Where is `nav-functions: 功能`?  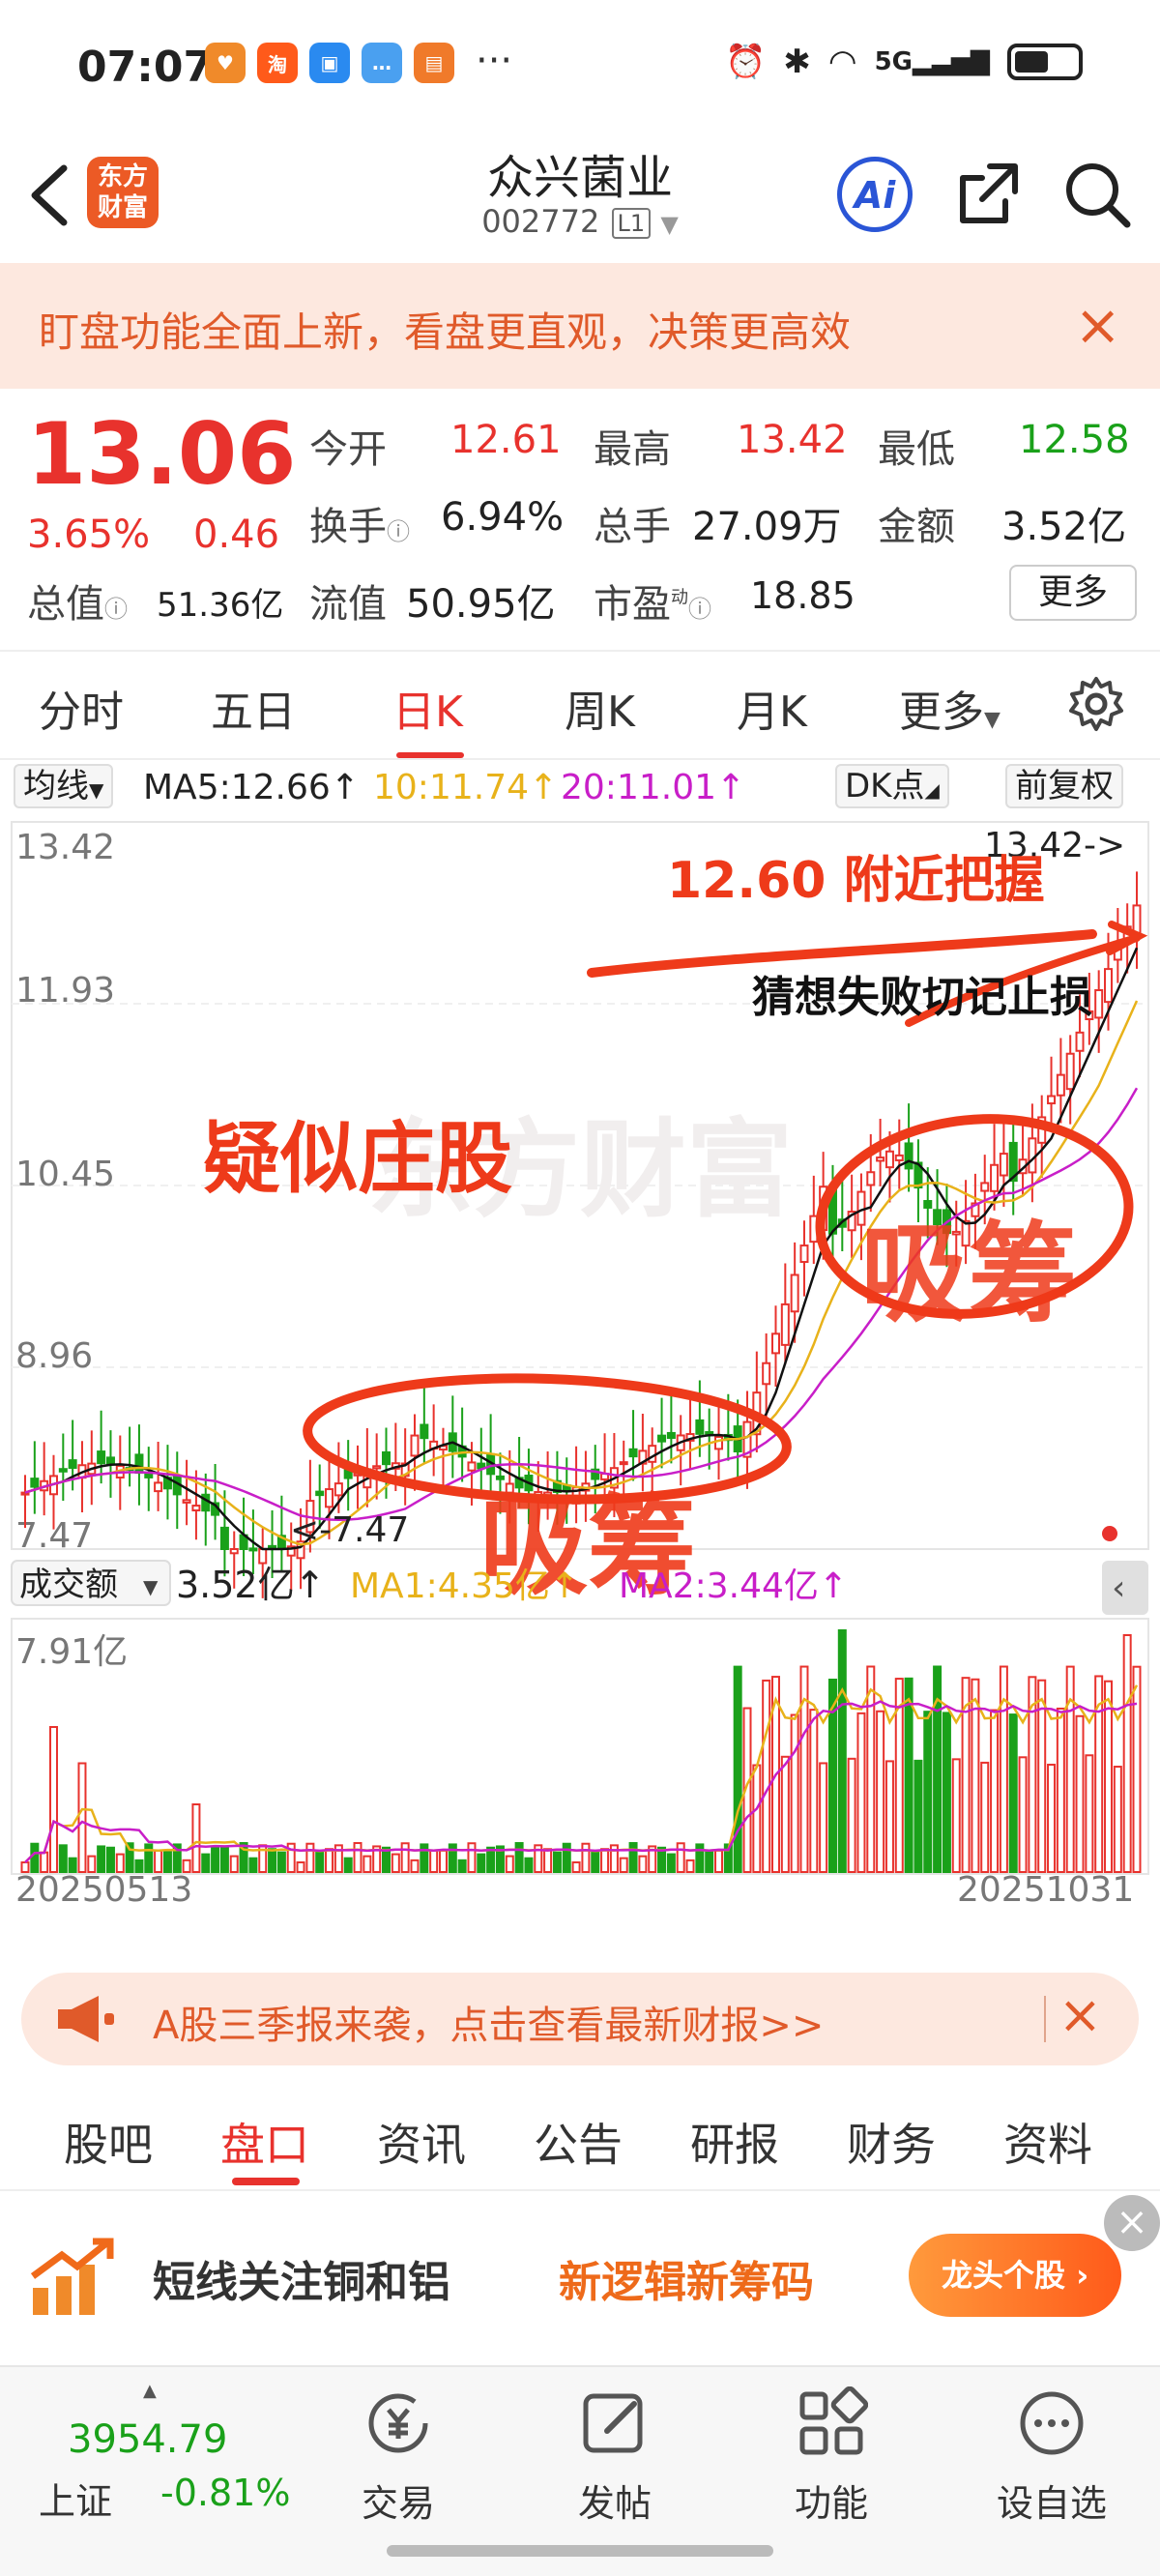
nav-functions: 功能 is located at coordinates (831, 2456).